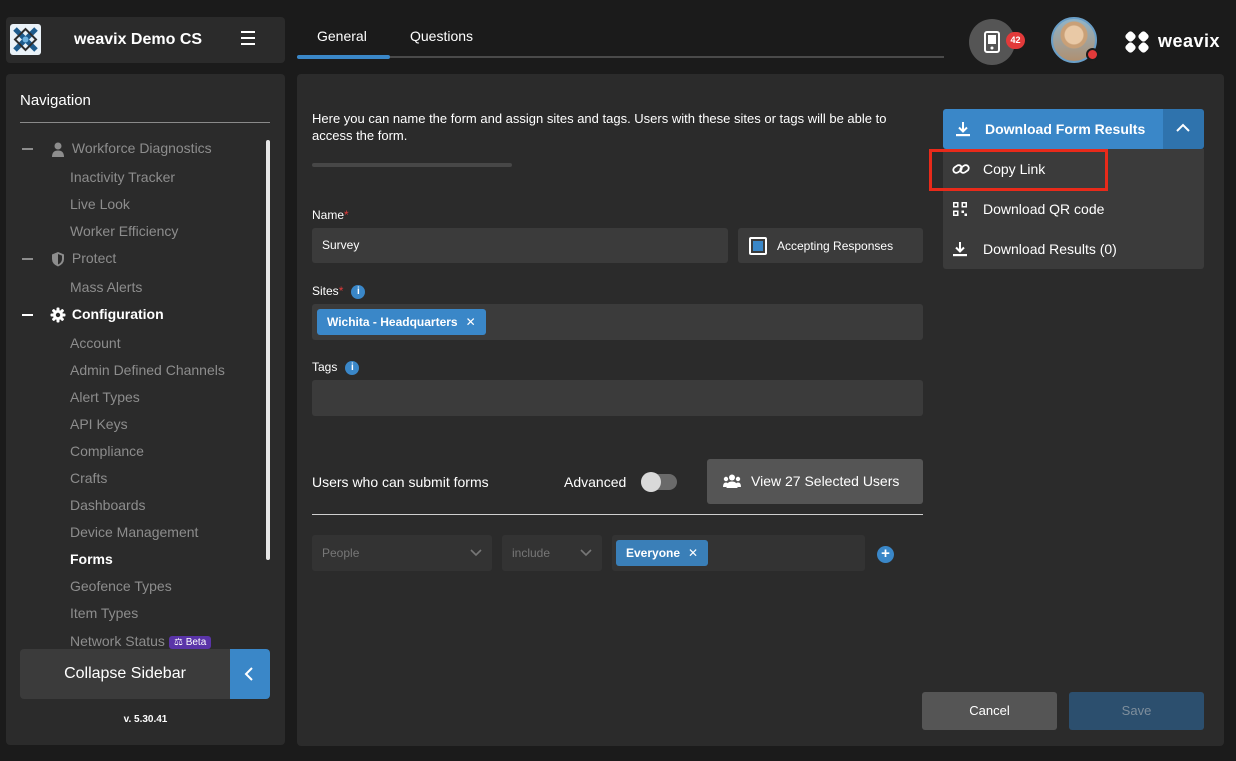 The image size is (1236, 761). I want to click on view-selected-users-button: View 27 Selected Users, so click(815, 481).